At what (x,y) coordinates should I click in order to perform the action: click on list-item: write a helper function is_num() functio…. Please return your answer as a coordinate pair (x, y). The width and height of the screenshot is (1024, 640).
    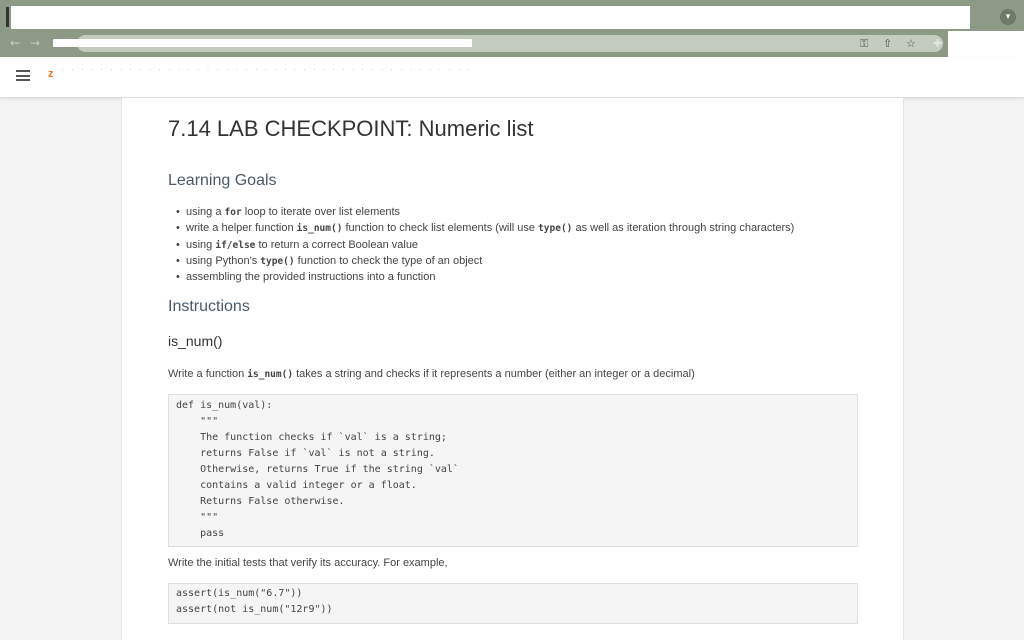
    Looking at the image, I should click on (490, 228).